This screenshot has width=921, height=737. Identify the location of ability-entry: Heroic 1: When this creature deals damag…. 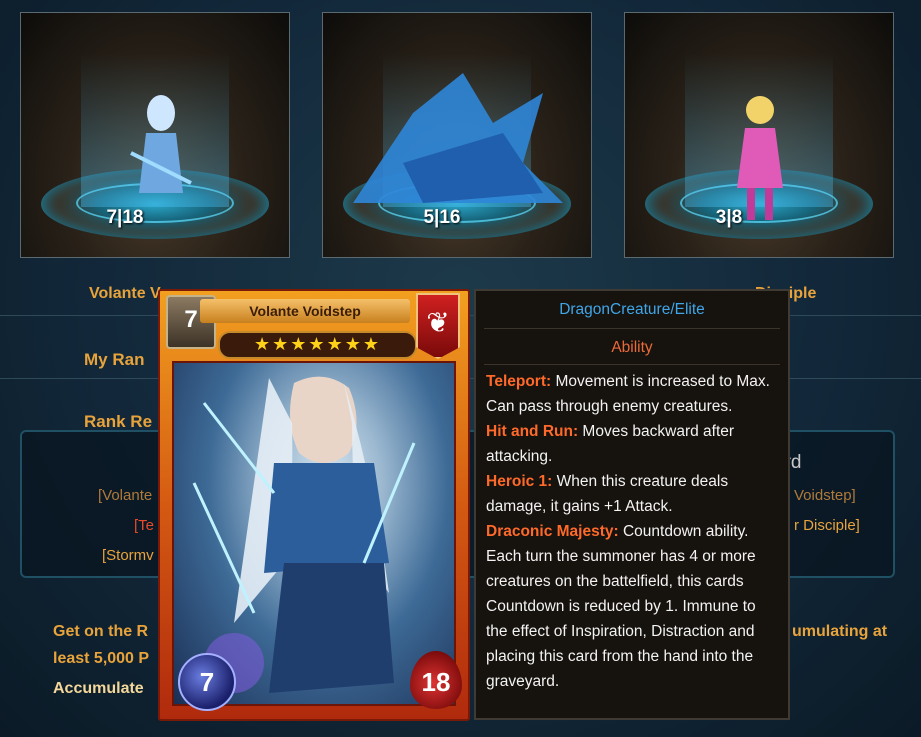
(632, 494).